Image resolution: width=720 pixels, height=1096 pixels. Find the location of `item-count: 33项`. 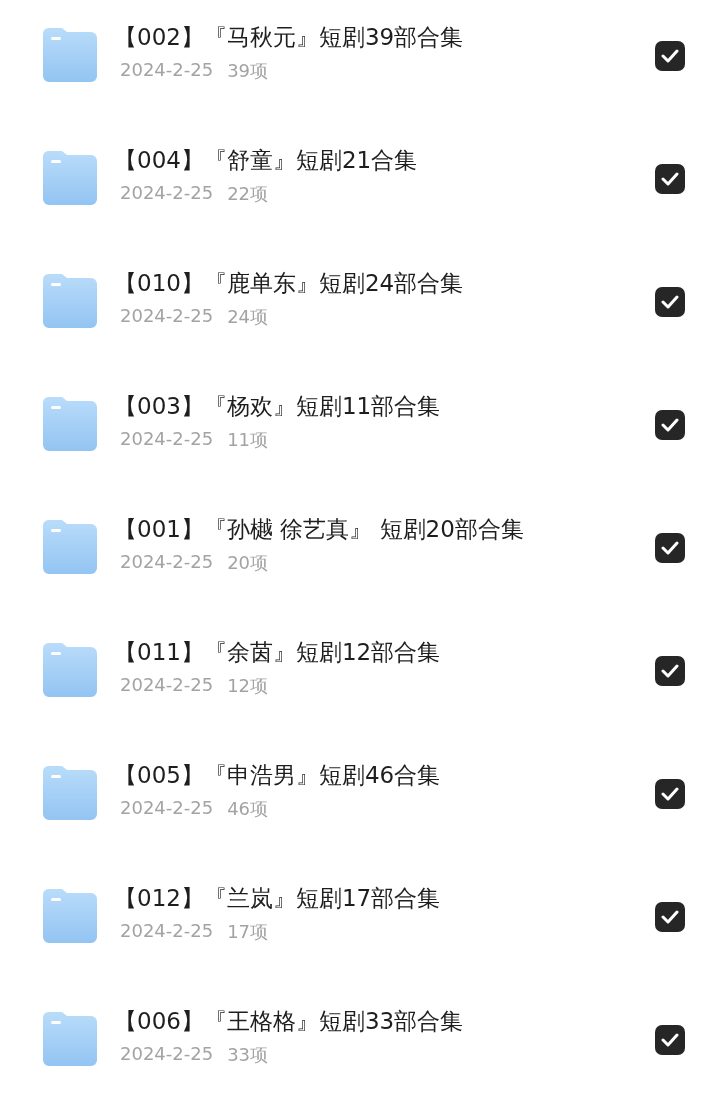

item-count: 33项 is located at coordinates (248, 1055).